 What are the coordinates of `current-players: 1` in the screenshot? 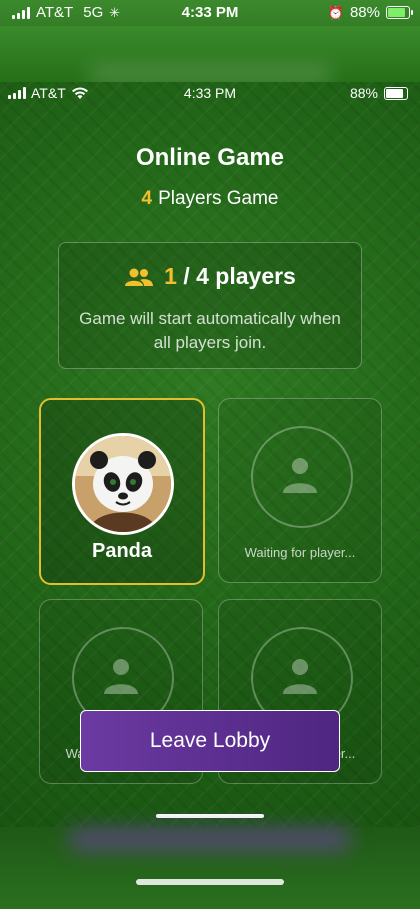 It's located at (170, 276).